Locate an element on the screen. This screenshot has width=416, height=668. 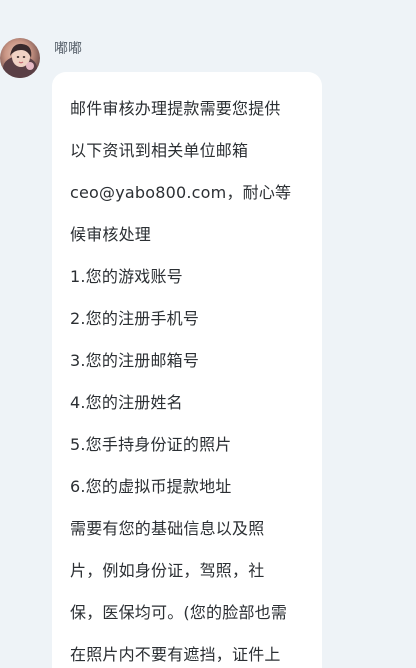
message-line: 邮件审核办理提款需要您提供 is located at coordinates (175, 108).